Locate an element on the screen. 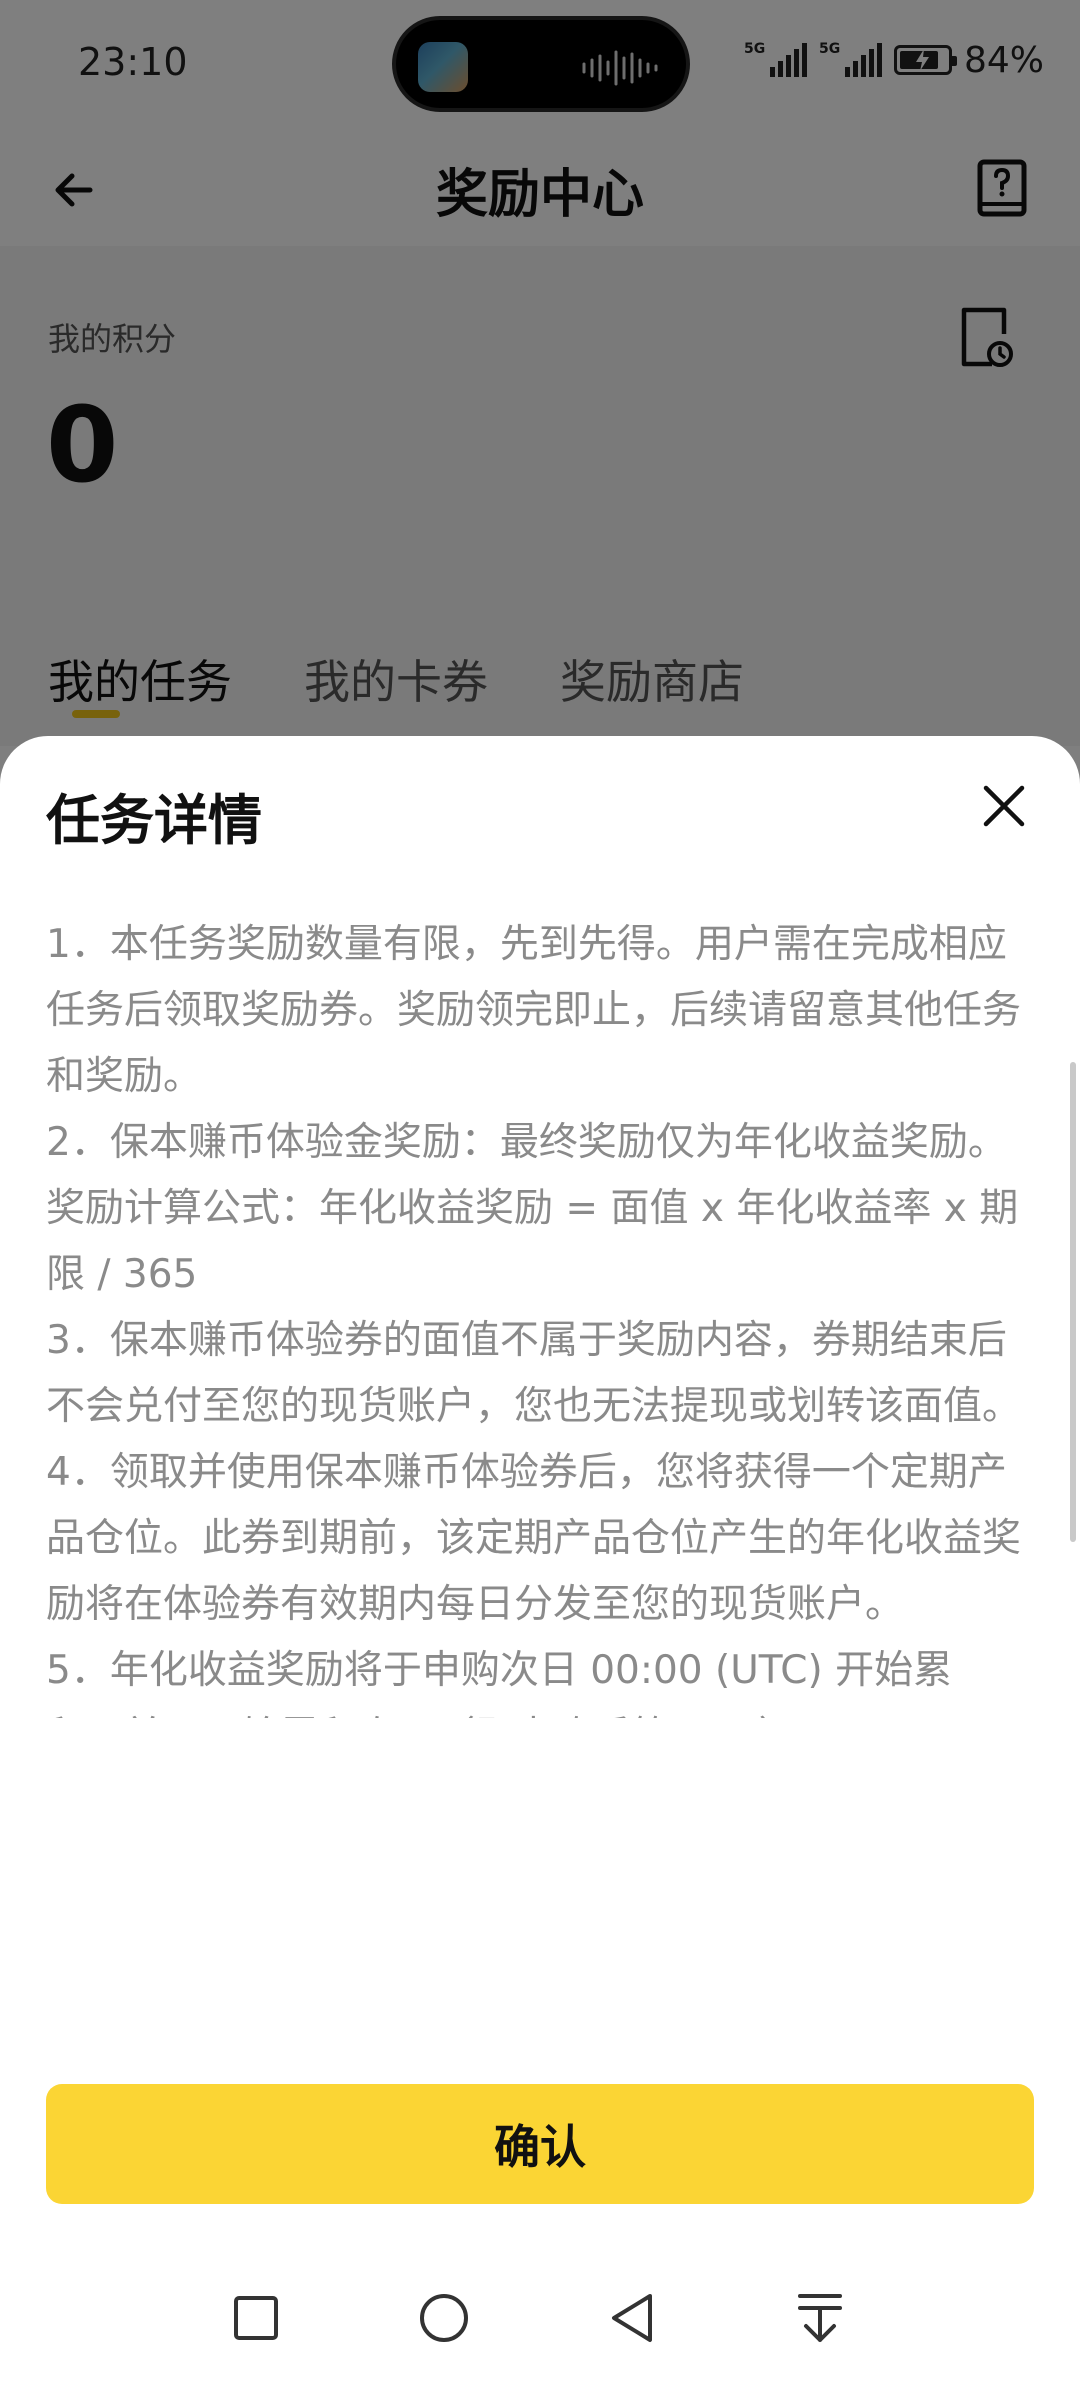 The height and width of the screenshot is (2388, 1080). scrollbar is located at coordinates (1073, 1302).